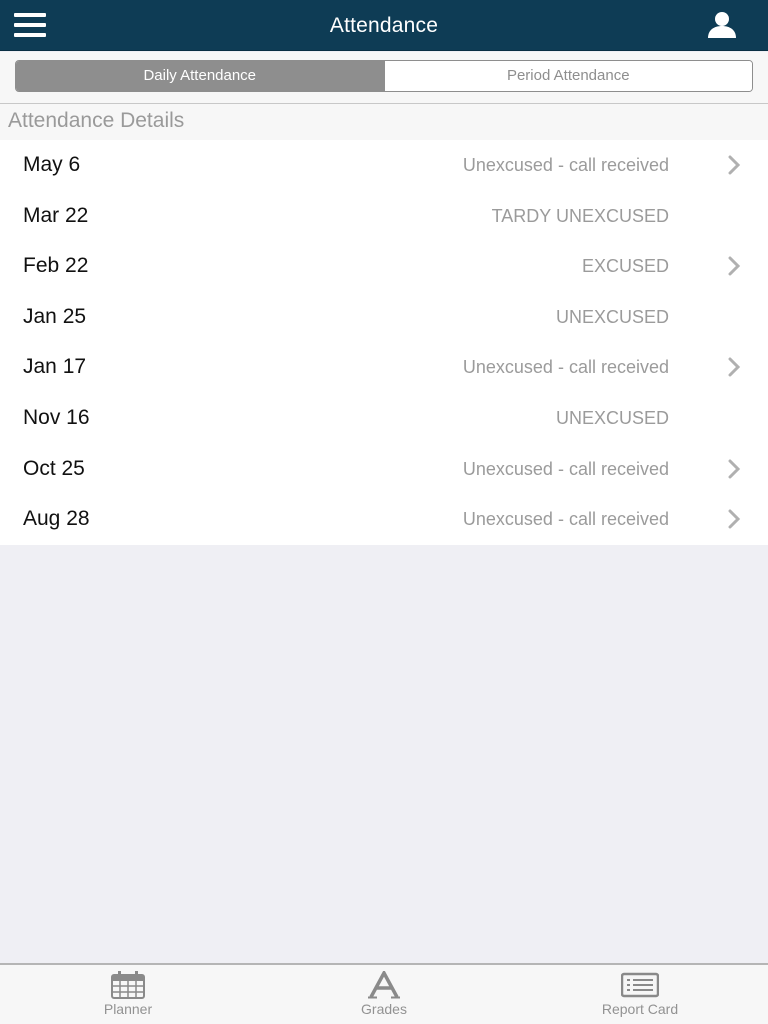 Image resolution: width=768 pixels, height=1024 pixels. Describe the element at coordinates (384, 317) in the screenshot. I see `list-item: Jan 25 UNEXCUSED` at that location.